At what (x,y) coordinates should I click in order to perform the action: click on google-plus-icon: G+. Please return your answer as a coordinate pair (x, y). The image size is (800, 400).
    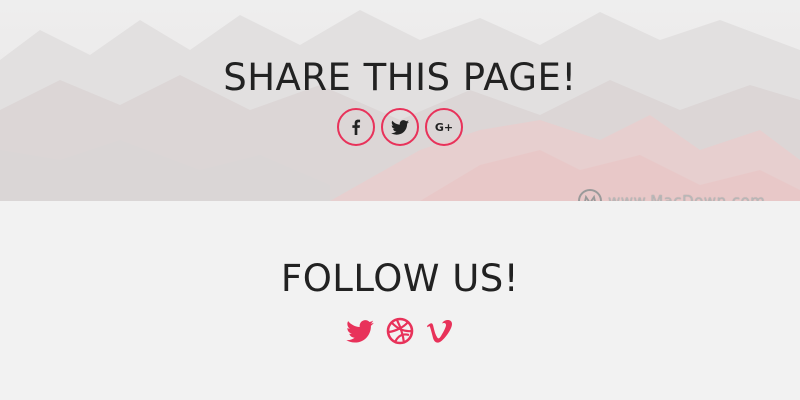
    Looking at the image, I should click on (444, 127).